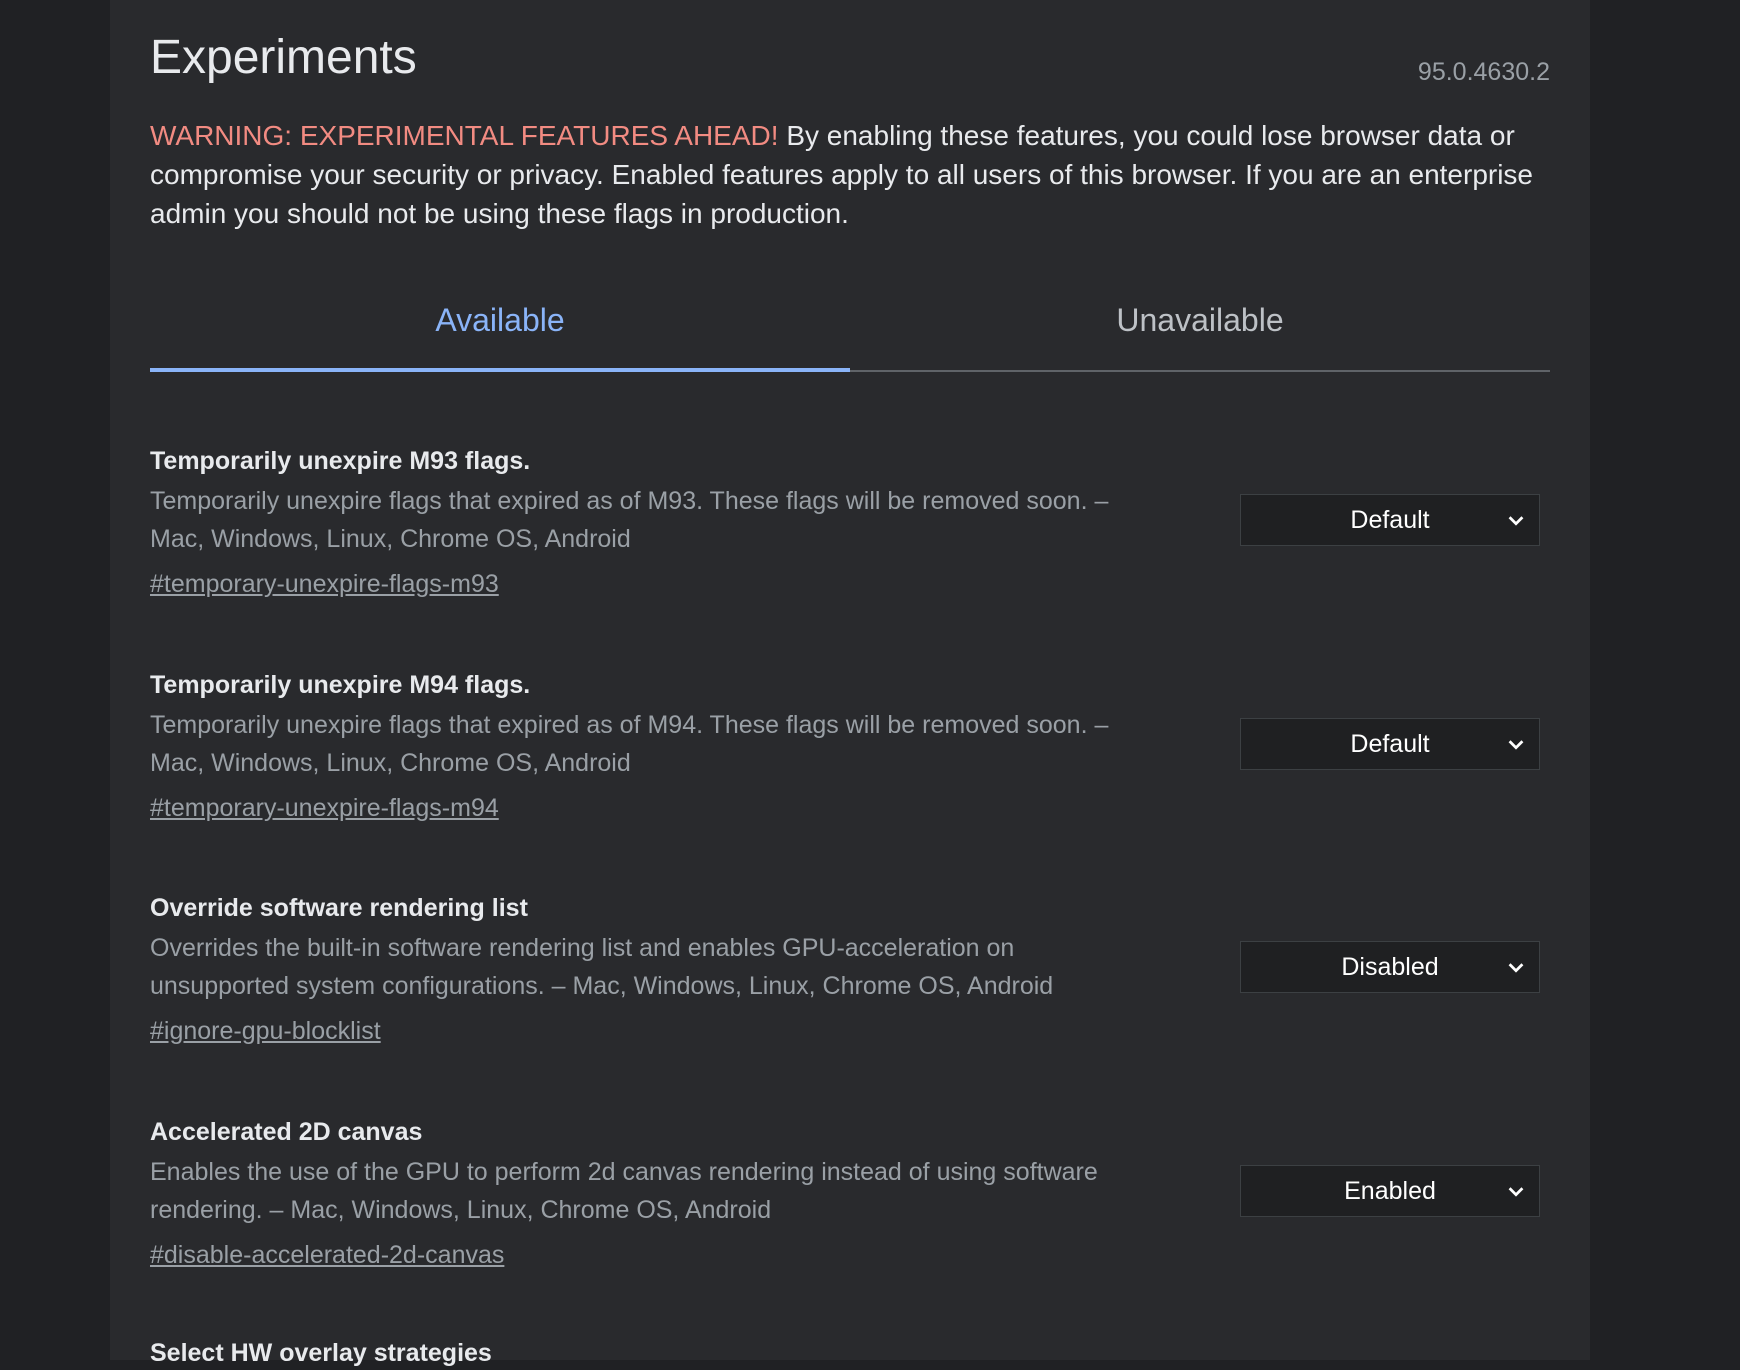 The width and height of the screenshot is (1740, 1370). I want to click on flag-state-value: Disabled, so click(1390, 967).